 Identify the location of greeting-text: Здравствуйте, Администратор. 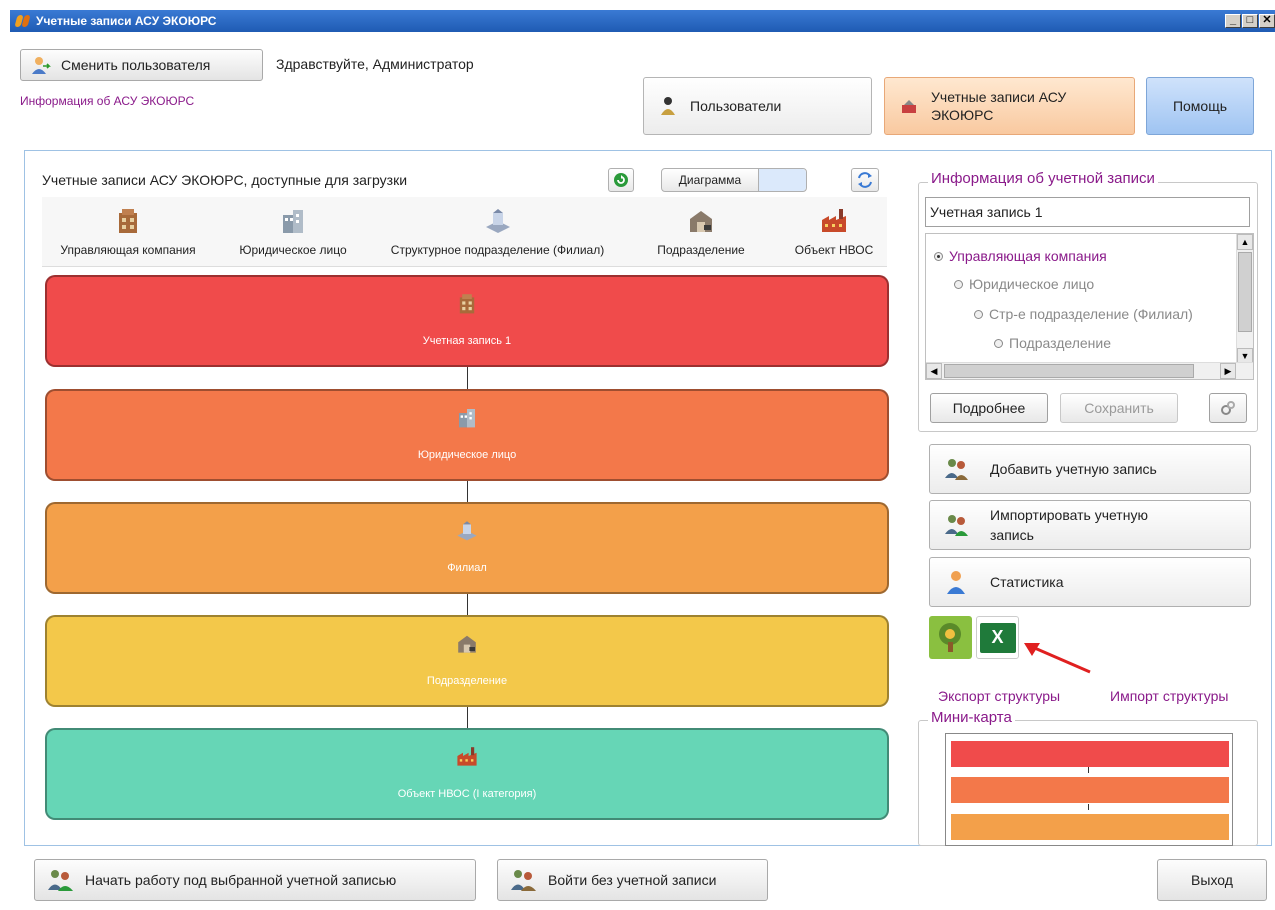
(375, 64).